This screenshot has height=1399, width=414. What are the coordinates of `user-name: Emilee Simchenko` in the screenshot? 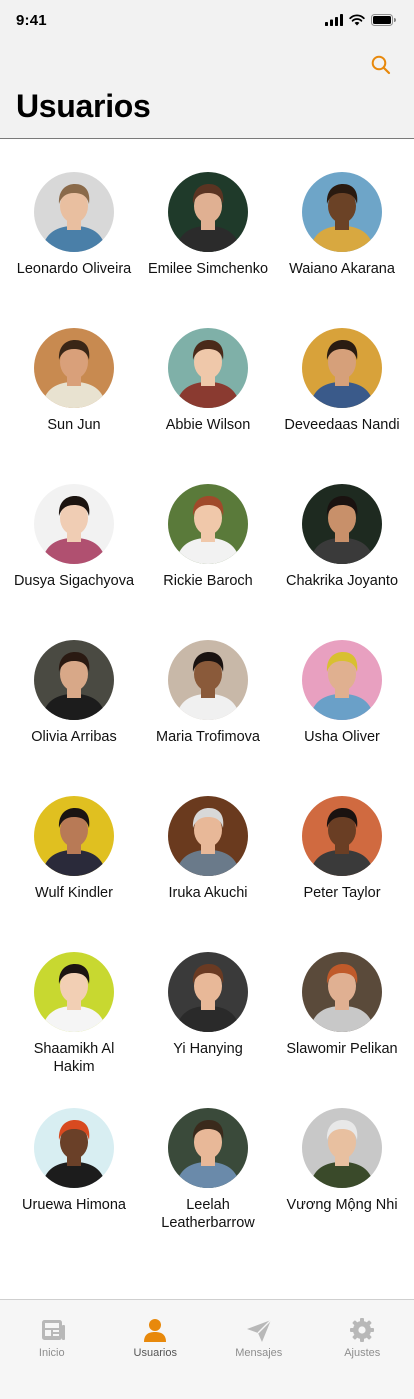 It's located at (208, 269).